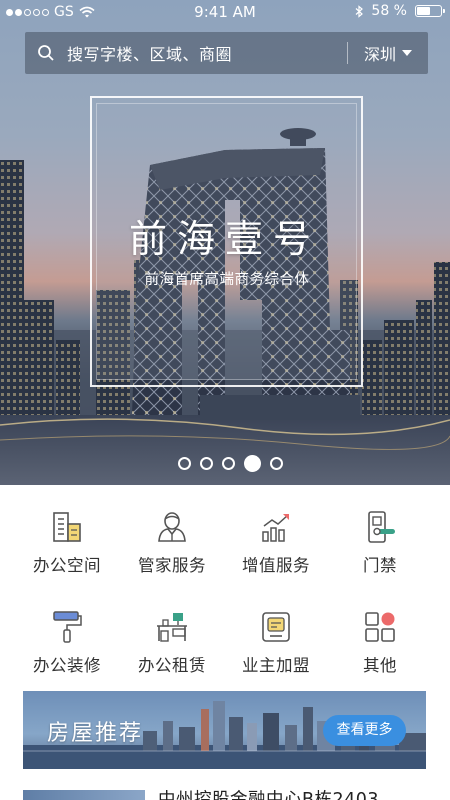  I want to click on carousel-pager, so click(230, 463).